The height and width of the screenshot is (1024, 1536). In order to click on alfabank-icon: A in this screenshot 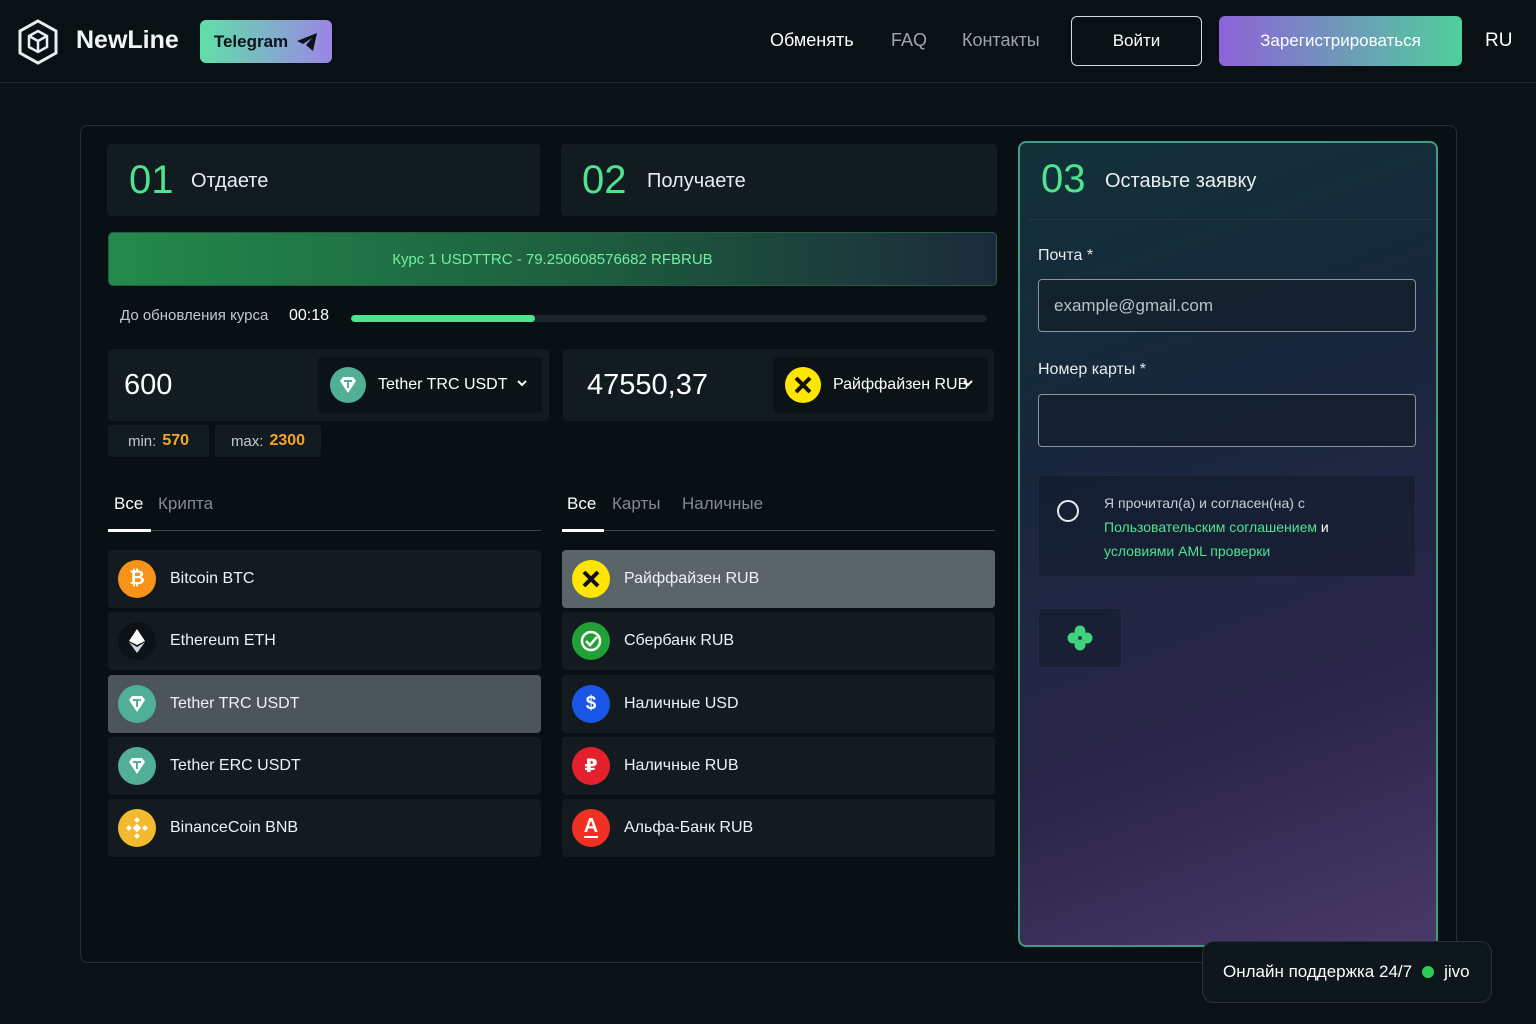, I will do `click(591, 828)`.